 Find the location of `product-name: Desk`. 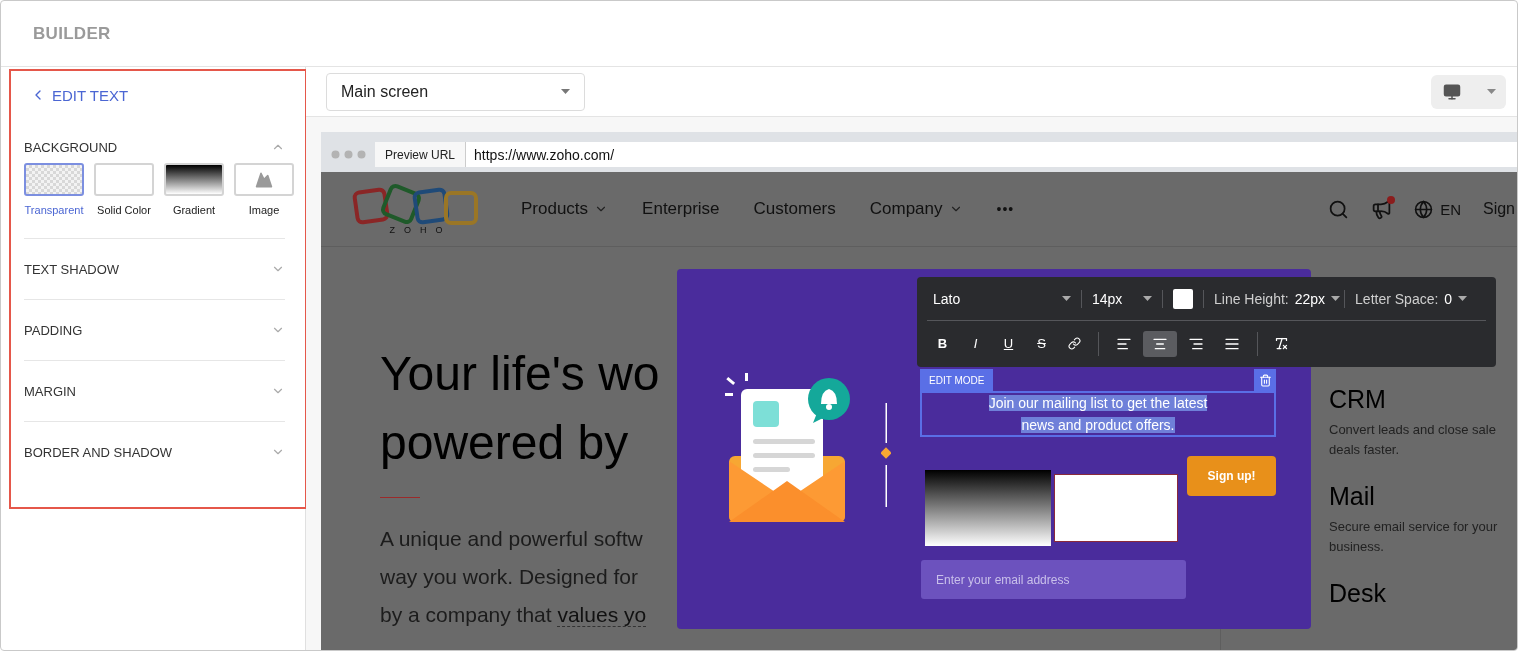

product-name: Desk is located at coordinates (1423, 593).